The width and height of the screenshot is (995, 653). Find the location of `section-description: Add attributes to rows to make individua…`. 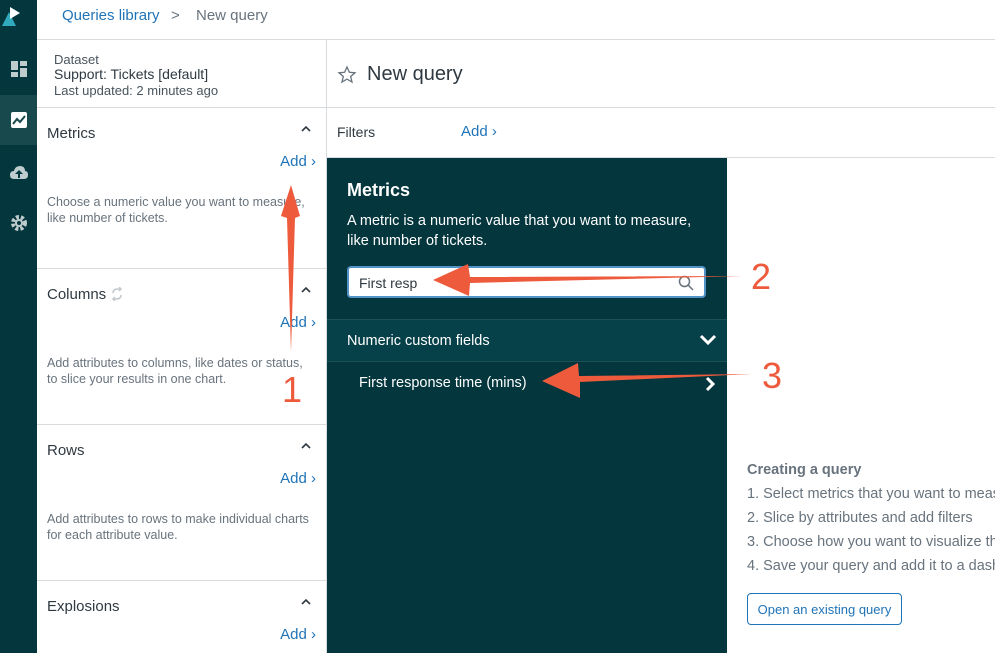

section-description: Add attributes to rows to make individua… is located at coordinates (178, 527).